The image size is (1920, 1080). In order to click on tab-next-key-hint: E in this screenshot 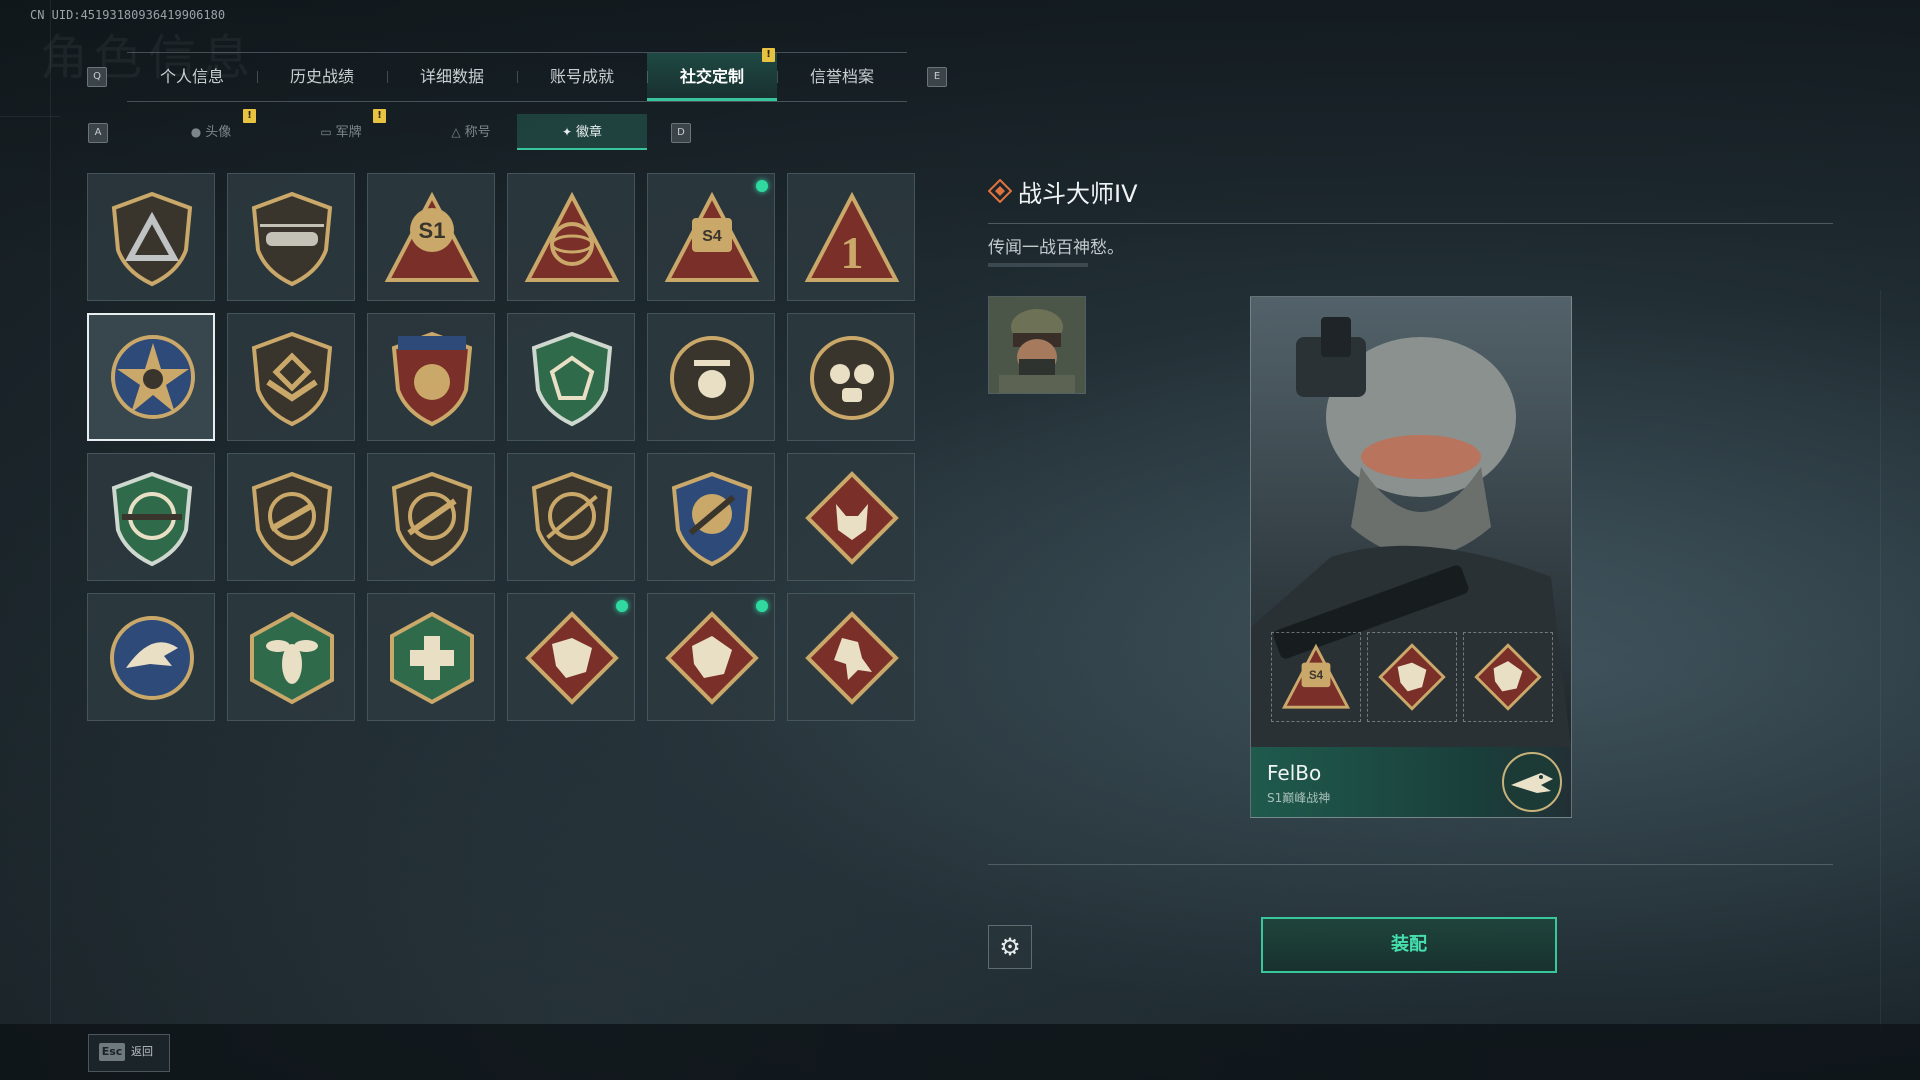, I will do `click(937, 77)`.